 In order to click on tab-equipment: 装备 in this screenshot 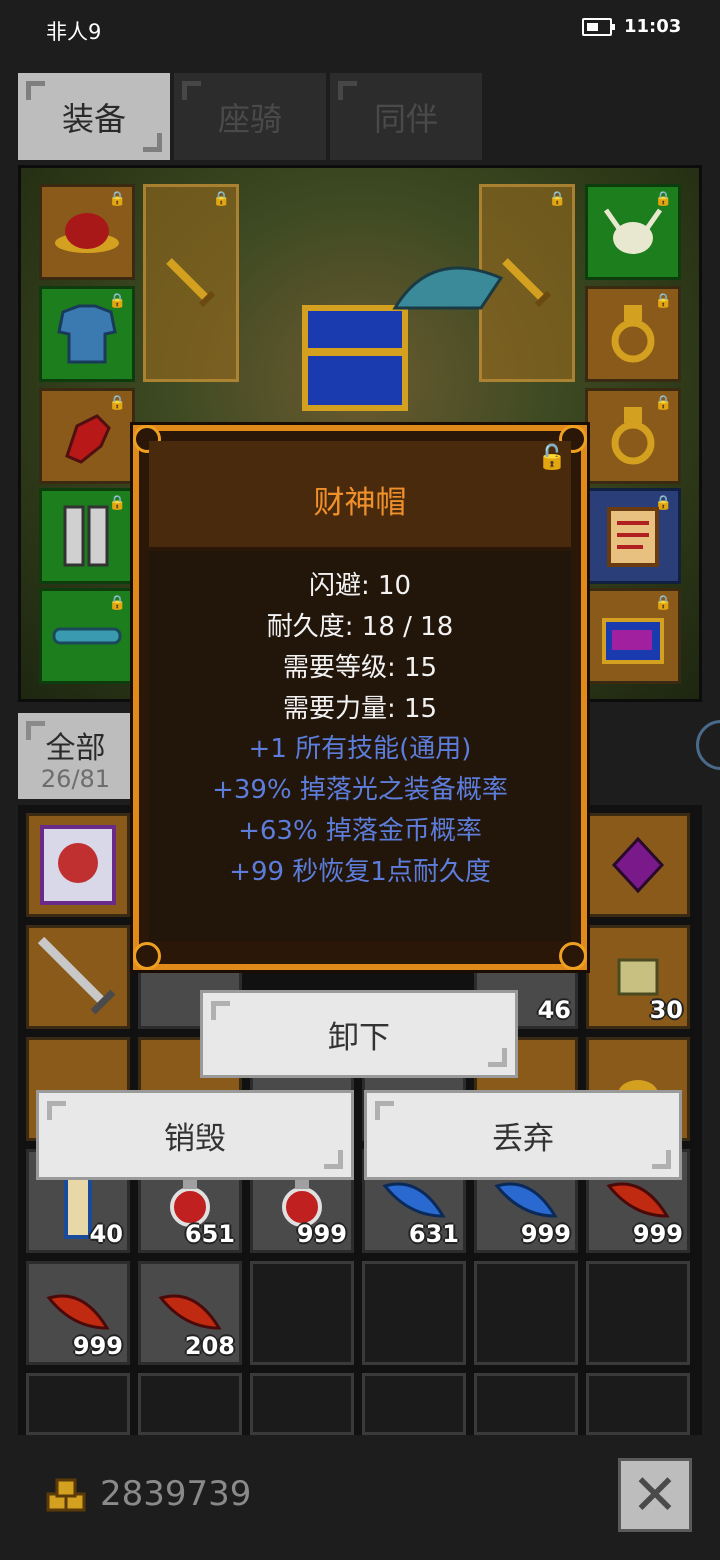, I will do `click(94, 116)`.